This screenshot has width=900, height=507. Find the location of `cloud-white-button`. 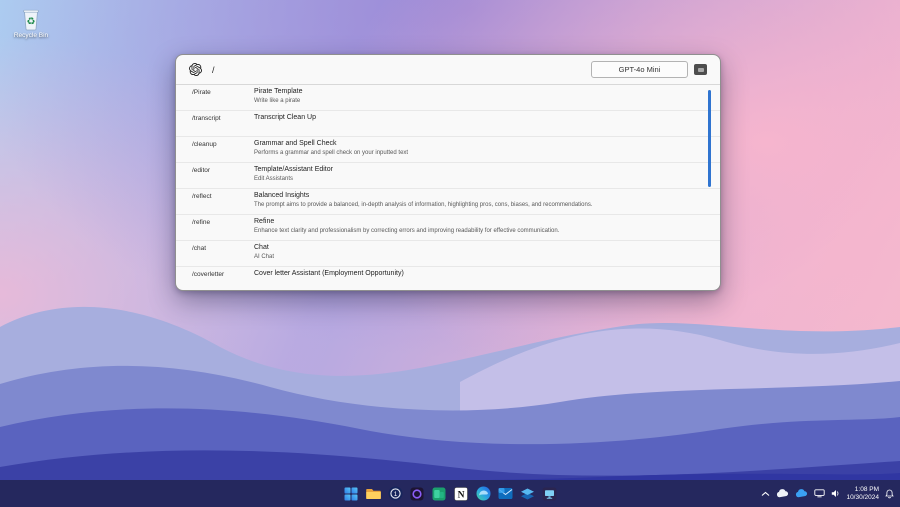

cloud-white-button is located at coordinates (782, 493).